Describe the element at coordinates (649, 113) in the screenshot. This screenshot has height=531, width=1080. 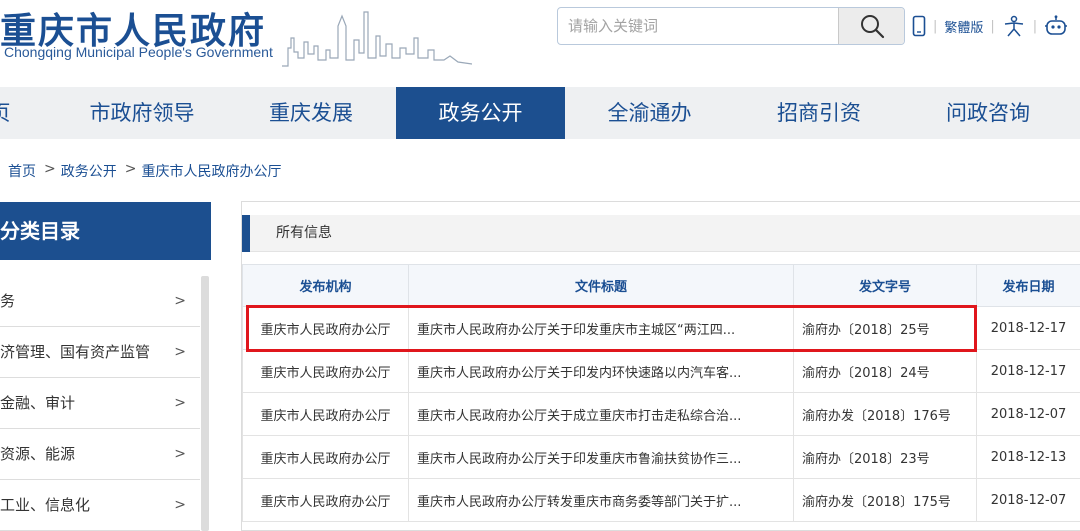
I see `nav-item-services: 全渝通办` at that location.